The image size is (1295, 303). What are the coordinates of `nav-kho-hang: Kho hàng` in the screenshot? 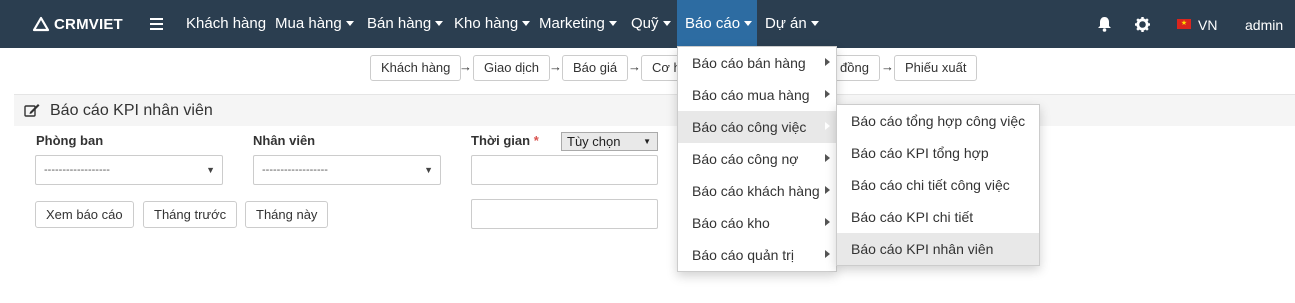 It's located at (492, 24).